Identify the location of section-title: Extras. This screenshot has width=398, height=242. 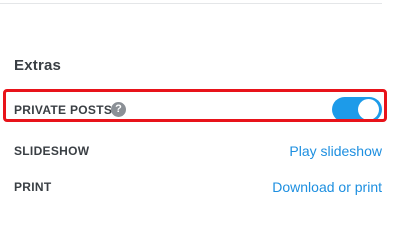
(38, 65).